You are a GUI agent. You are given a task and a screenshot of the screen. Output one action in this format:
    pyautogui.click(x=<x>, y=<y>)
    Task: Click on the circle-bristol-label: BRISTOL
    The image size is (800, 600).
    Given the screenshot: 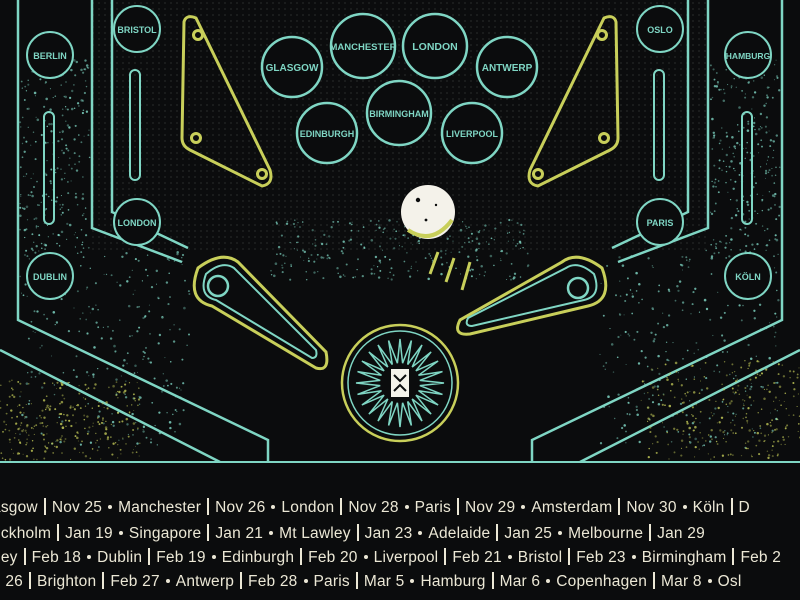 What is the action you would take?
    pyautogui.click(x=137, y=30)
    